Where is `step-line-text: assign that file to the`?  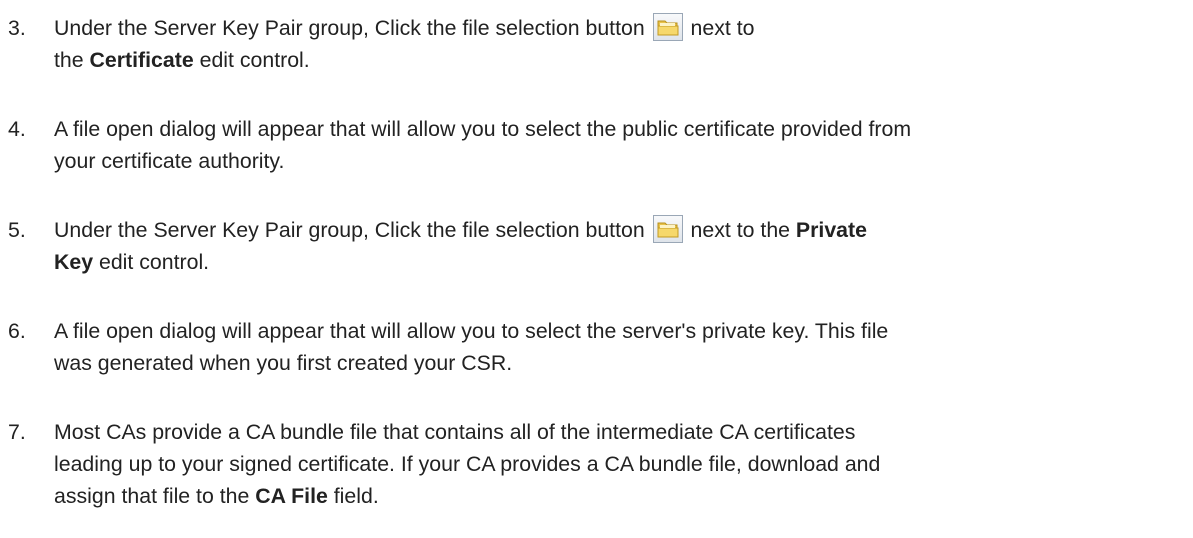
step-line-text: assign that file to the is located at coordinates (155, 496).